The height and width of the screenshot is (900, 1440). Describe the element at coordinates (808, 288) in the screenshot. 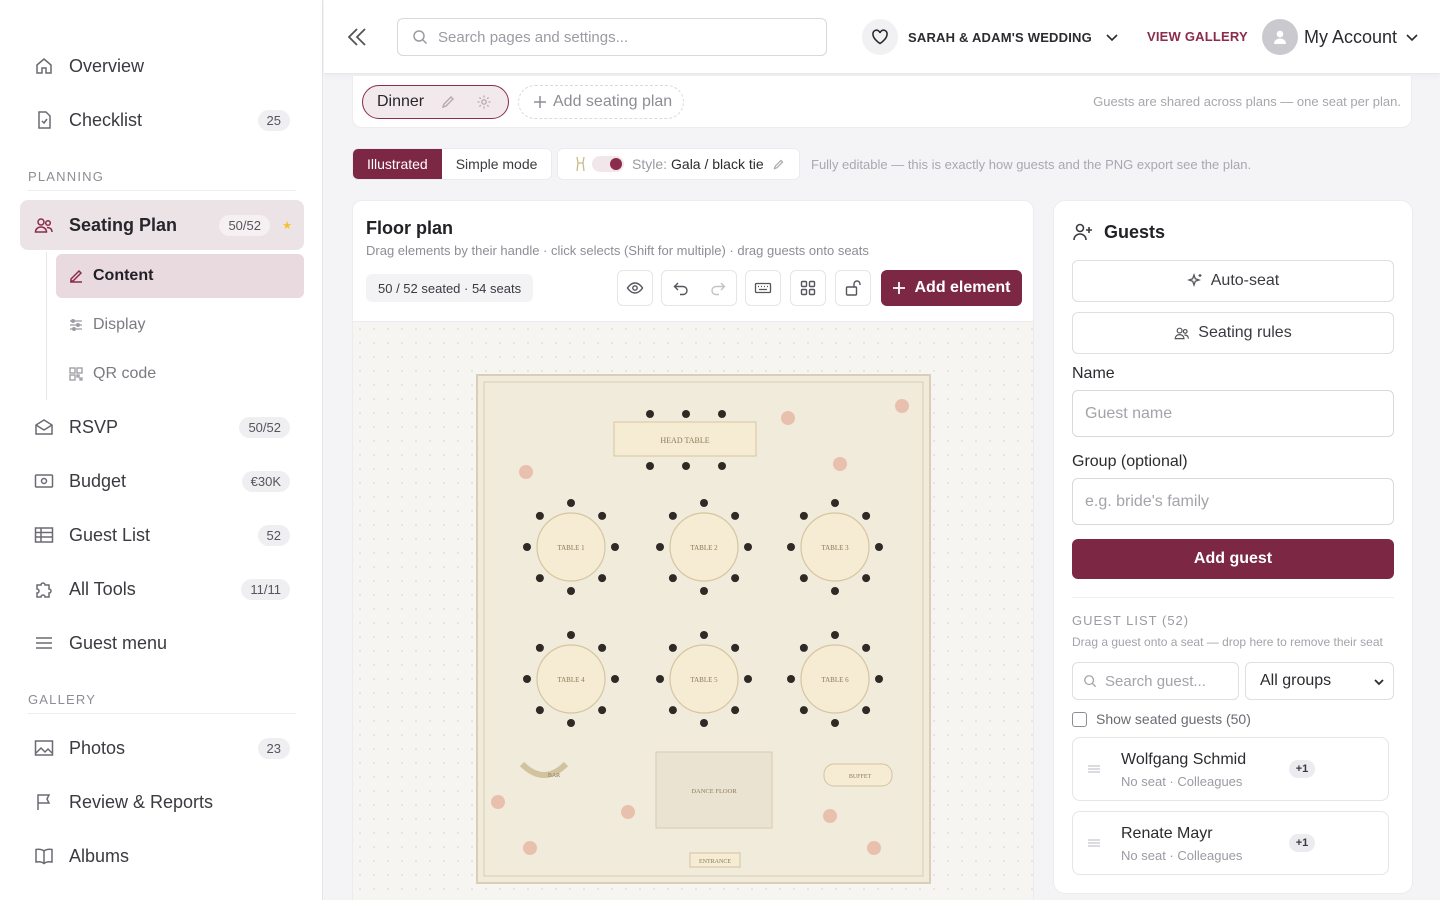

I see `grid-button` at that location.